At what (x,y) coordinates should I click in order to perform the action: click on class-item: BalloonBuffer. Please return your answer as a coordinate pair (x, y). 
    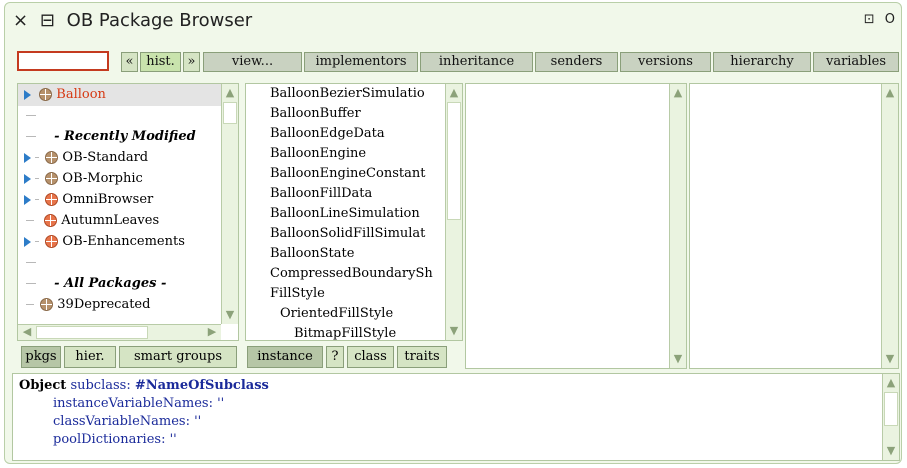
    Looking at the image, I should click on (315, 114).